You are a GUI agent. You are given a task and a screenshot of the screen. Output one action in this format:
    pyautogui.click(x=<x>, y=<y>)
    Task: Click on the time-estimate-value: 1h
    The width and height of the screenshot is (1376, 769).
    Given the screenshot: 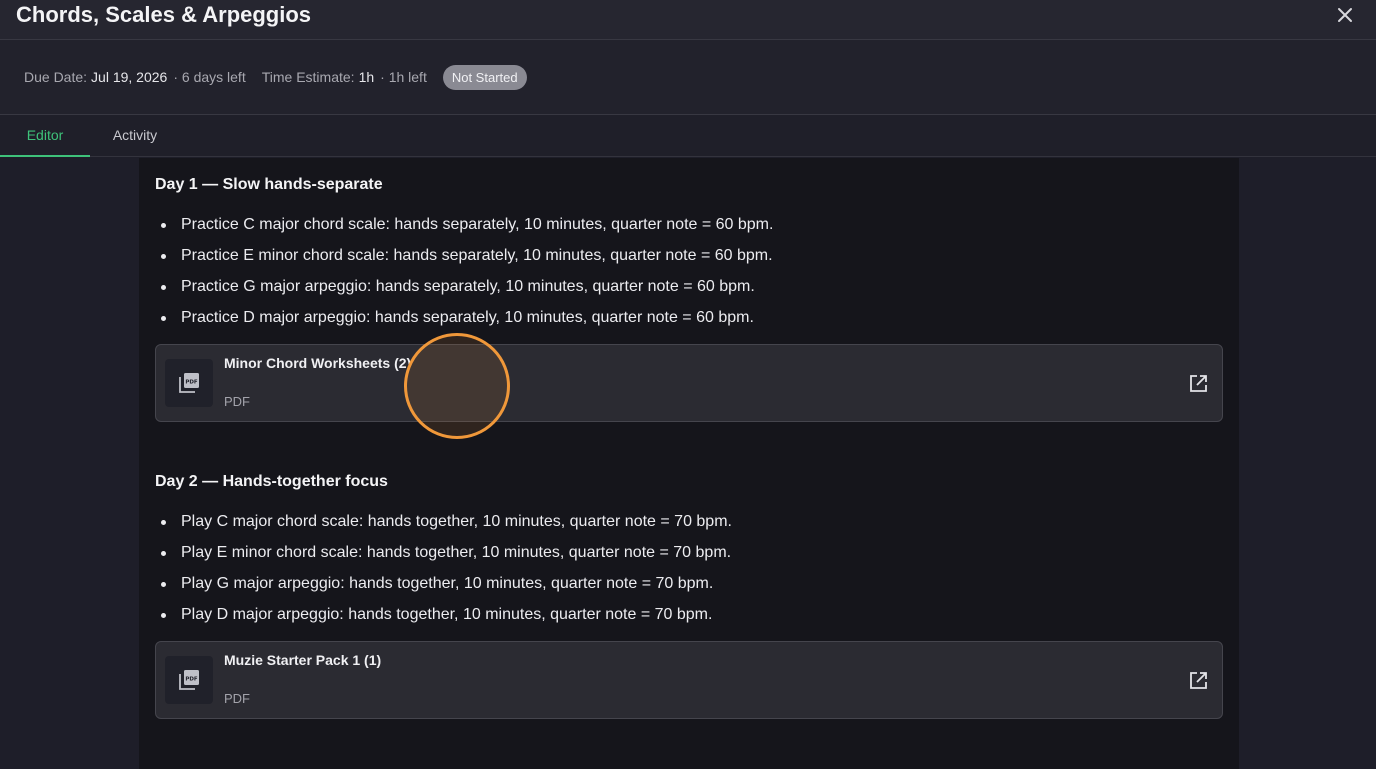 What is the action you would take?
    pyautogui.click(x=366, y=77)
    